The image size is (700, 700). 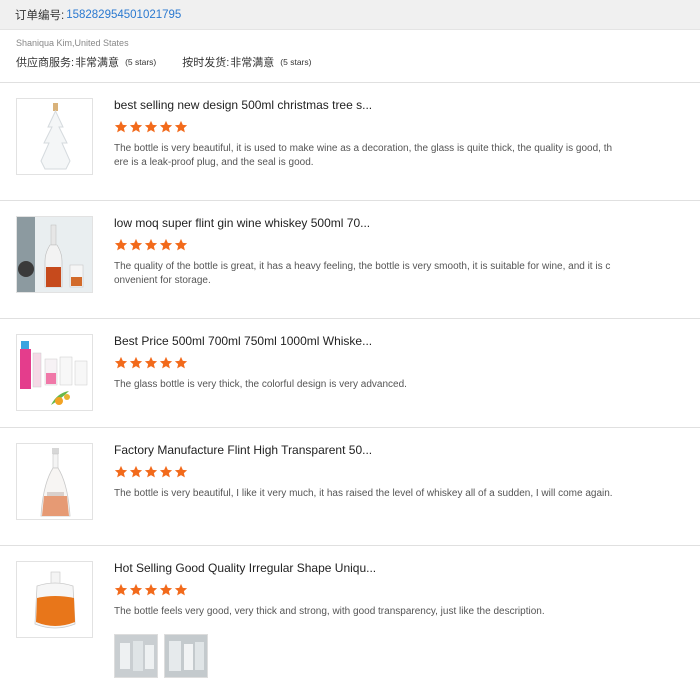 I want to click on rating-label: 按时发货:, so click(x=206, y=63).